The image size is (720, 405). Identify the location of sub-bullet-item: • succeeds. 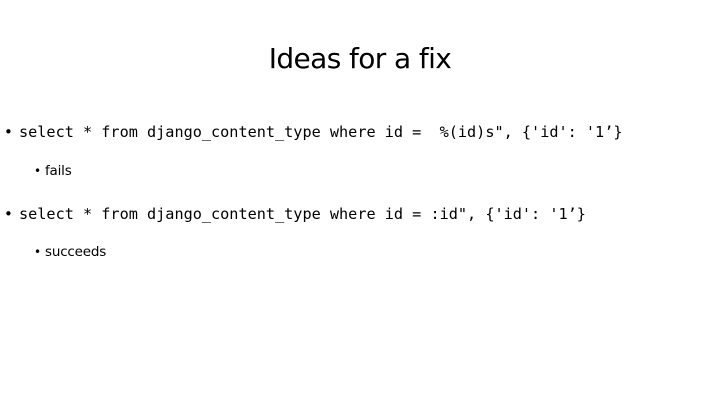
(70, 252).